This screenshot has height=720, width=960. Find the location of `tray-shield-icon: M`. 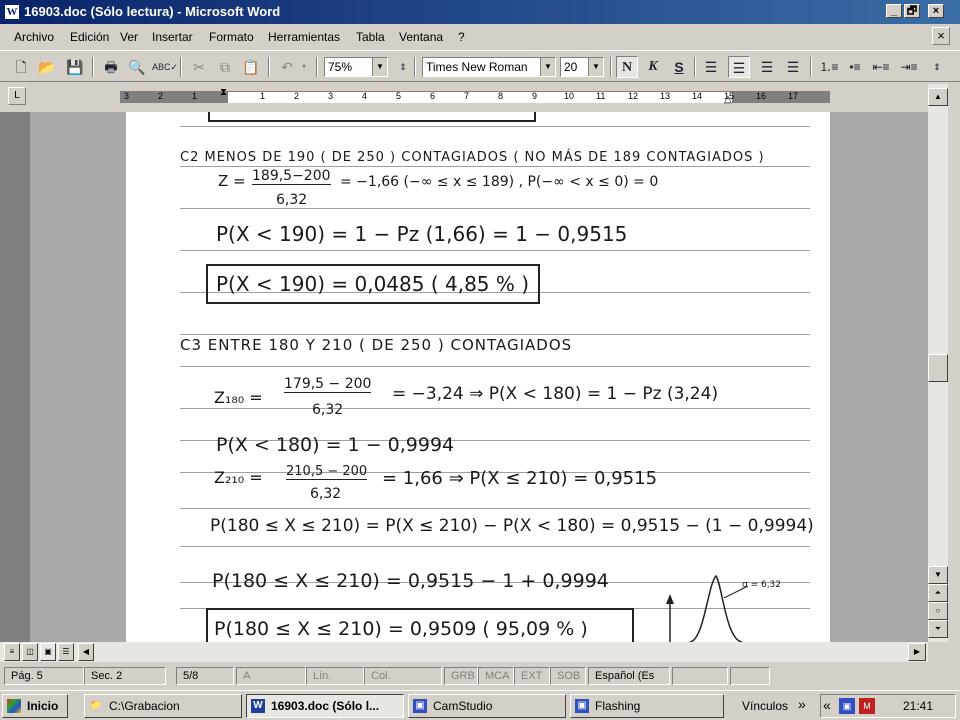

tray-shield-icon: M is located at coordinates (867, 706).